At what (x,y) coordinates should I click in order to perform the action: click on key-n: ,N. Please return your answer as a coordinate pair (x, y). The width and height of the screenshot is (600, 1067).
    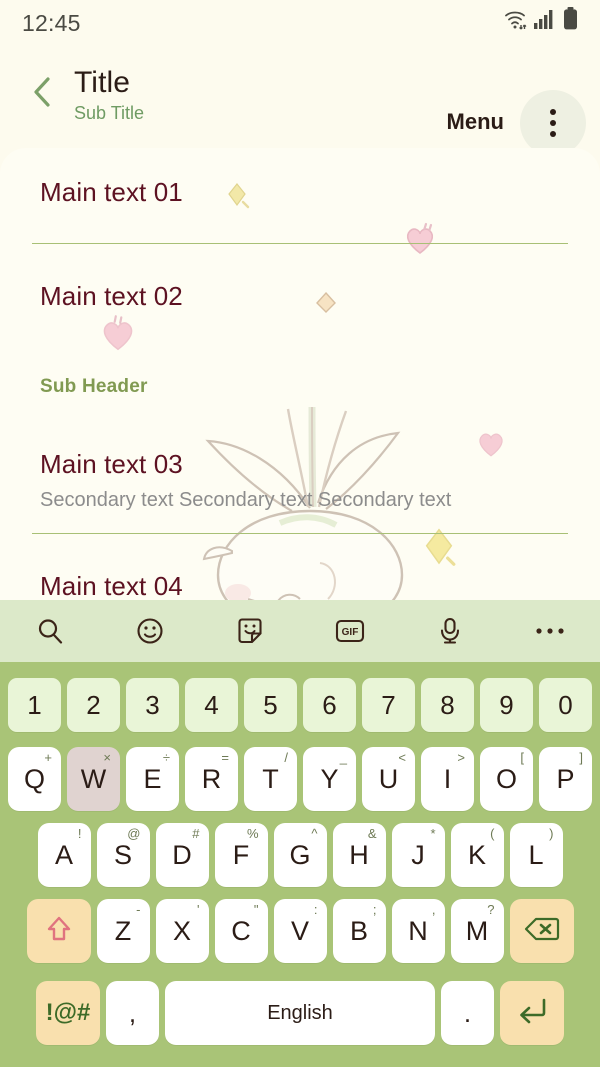
    Looking at the image, I should click on (418, 931).